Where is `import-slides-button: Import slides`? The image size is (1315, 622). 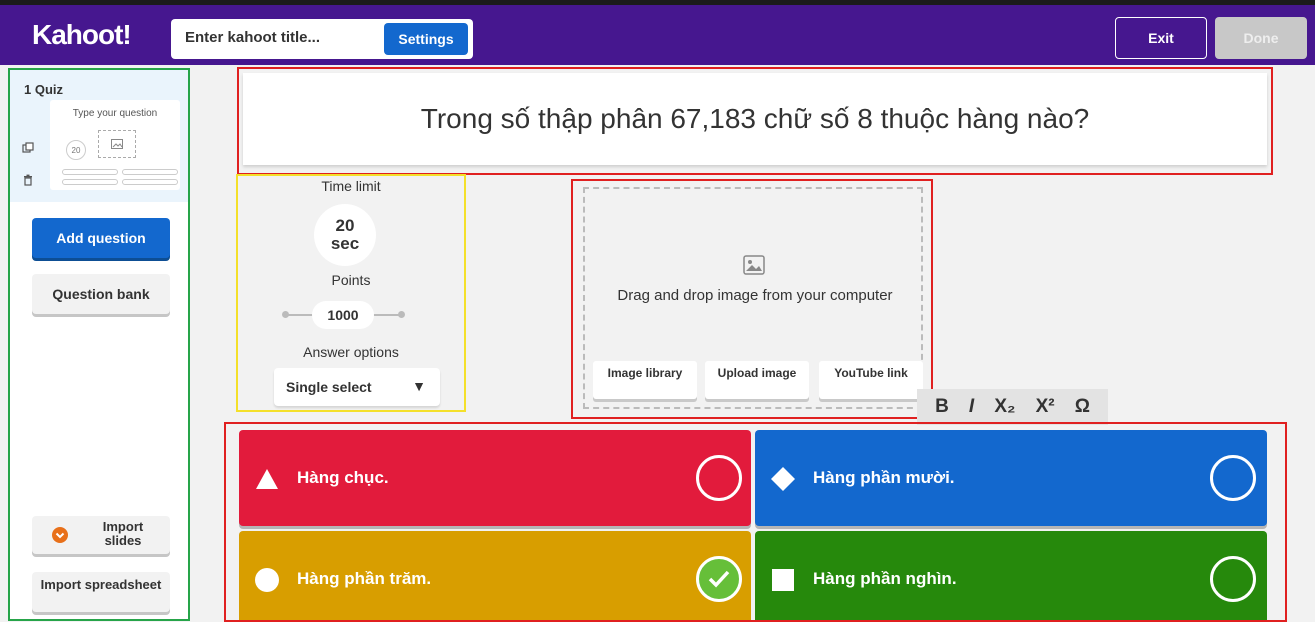
import-slides-button: Import slides is located at coordinates (101, 535).